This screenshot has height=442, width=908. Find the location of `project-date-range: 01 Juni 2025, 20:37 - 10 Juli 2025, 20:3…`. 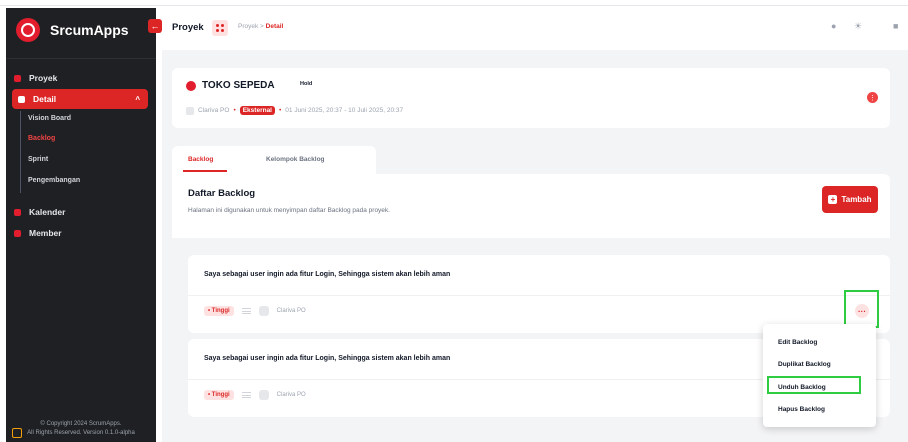

project-date-range: 01 Juni 2025, 20:37 - 10 Juli 2025, 20:3… is located at coordinates (344, 110).